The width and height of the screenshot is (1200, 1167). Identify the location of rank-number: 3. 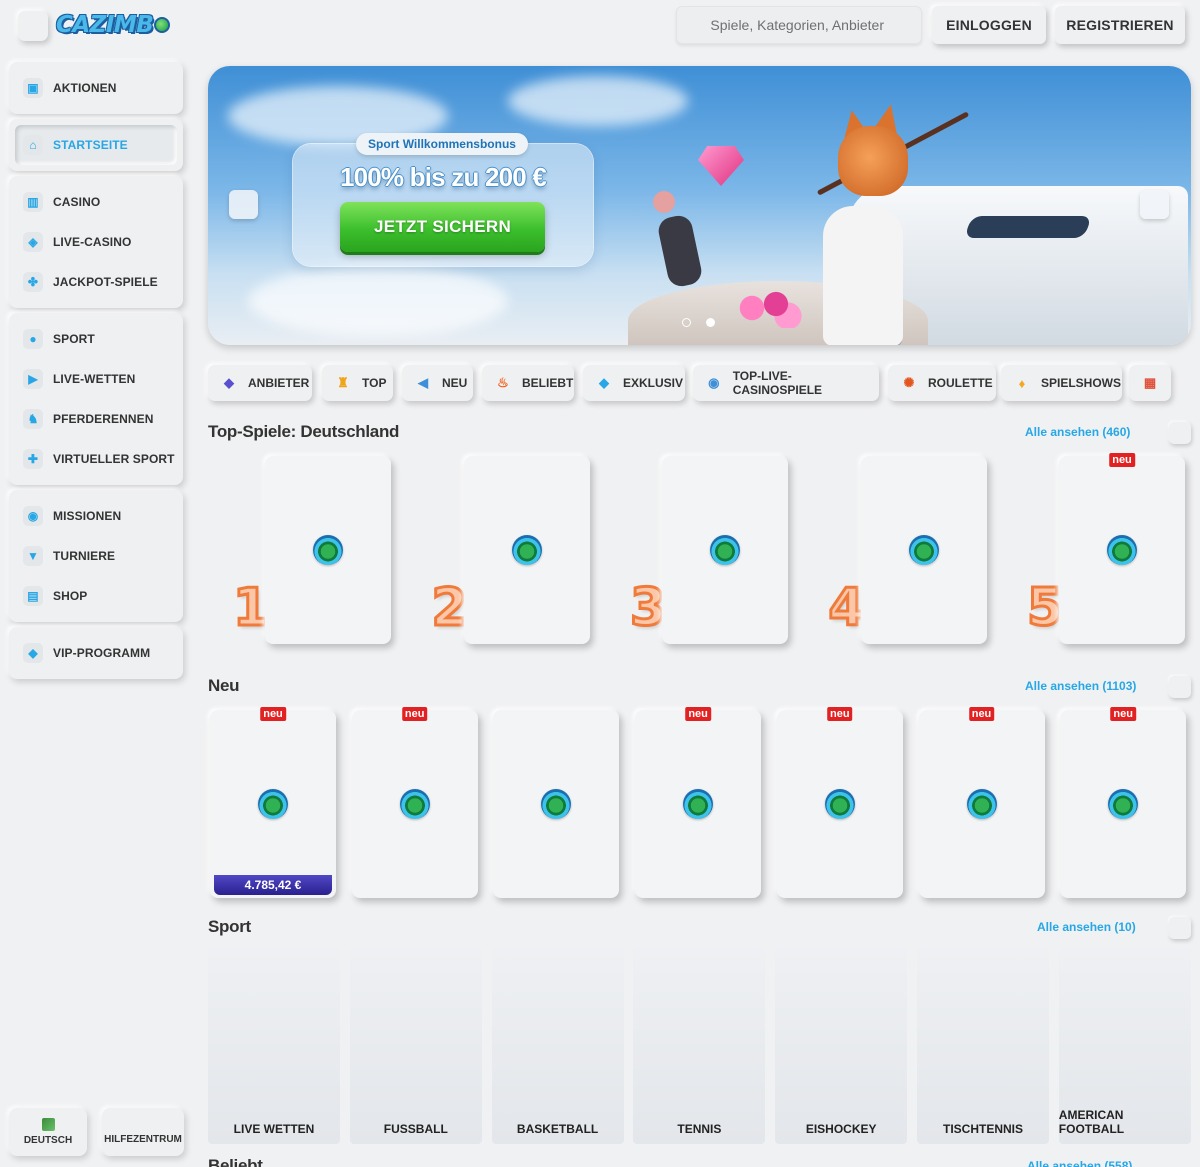
(647, 608).